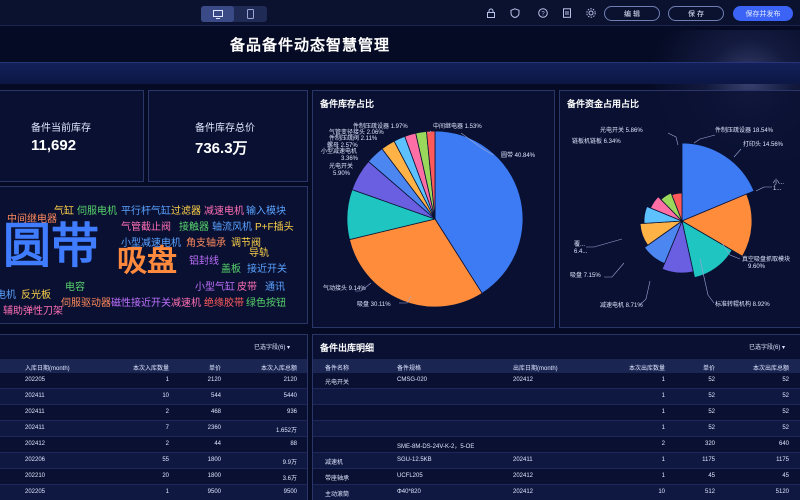 The height and width of the screenshot is (500, 800). Describe the element at coordinates (206, 243) in the screenshot. I see `word-cloud-term: 角支轴承` at that location.